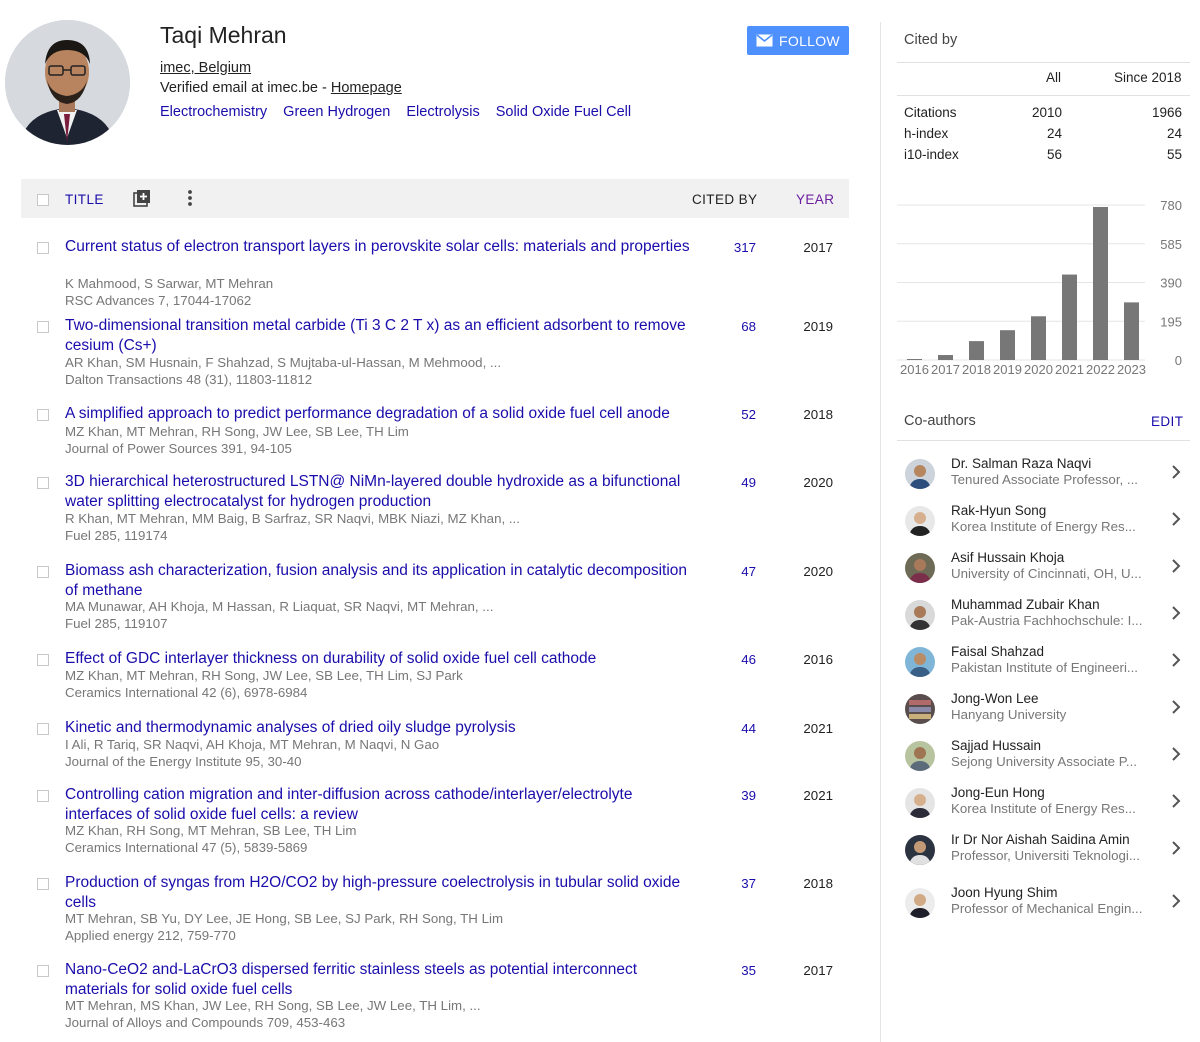  What do you see at coordinates (563, 112) in the screenshot?
I see `interest-link: Solid Oxide Fuel Cell` at bounding box center [563, 112].